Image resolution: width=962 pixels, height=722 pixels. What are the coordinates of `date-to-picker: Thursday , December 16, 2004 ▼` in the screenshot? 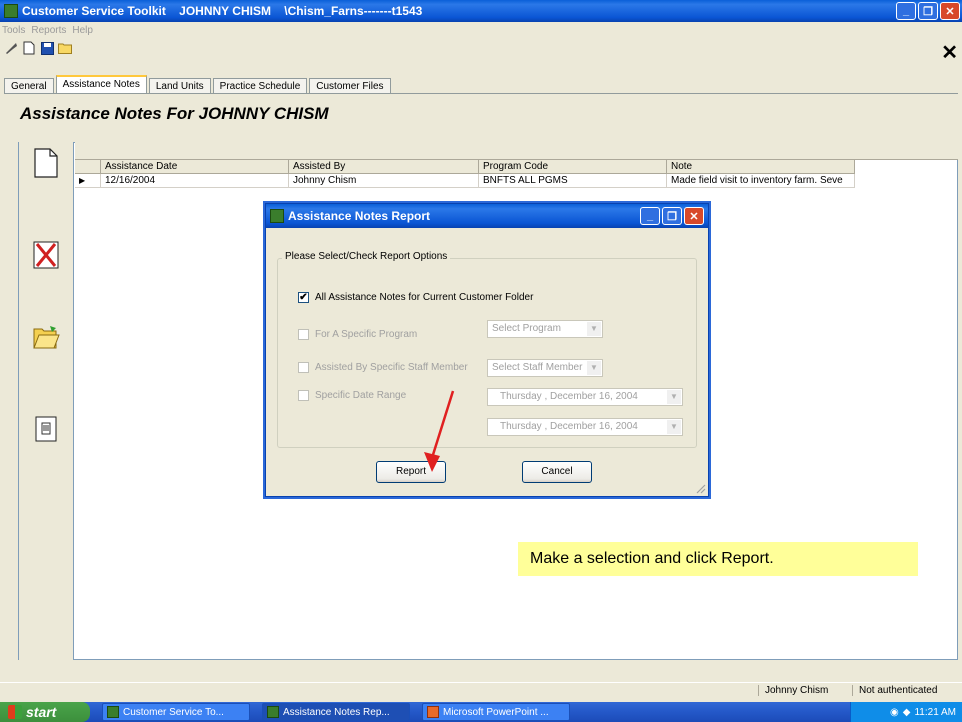 It's located at (585, 427).